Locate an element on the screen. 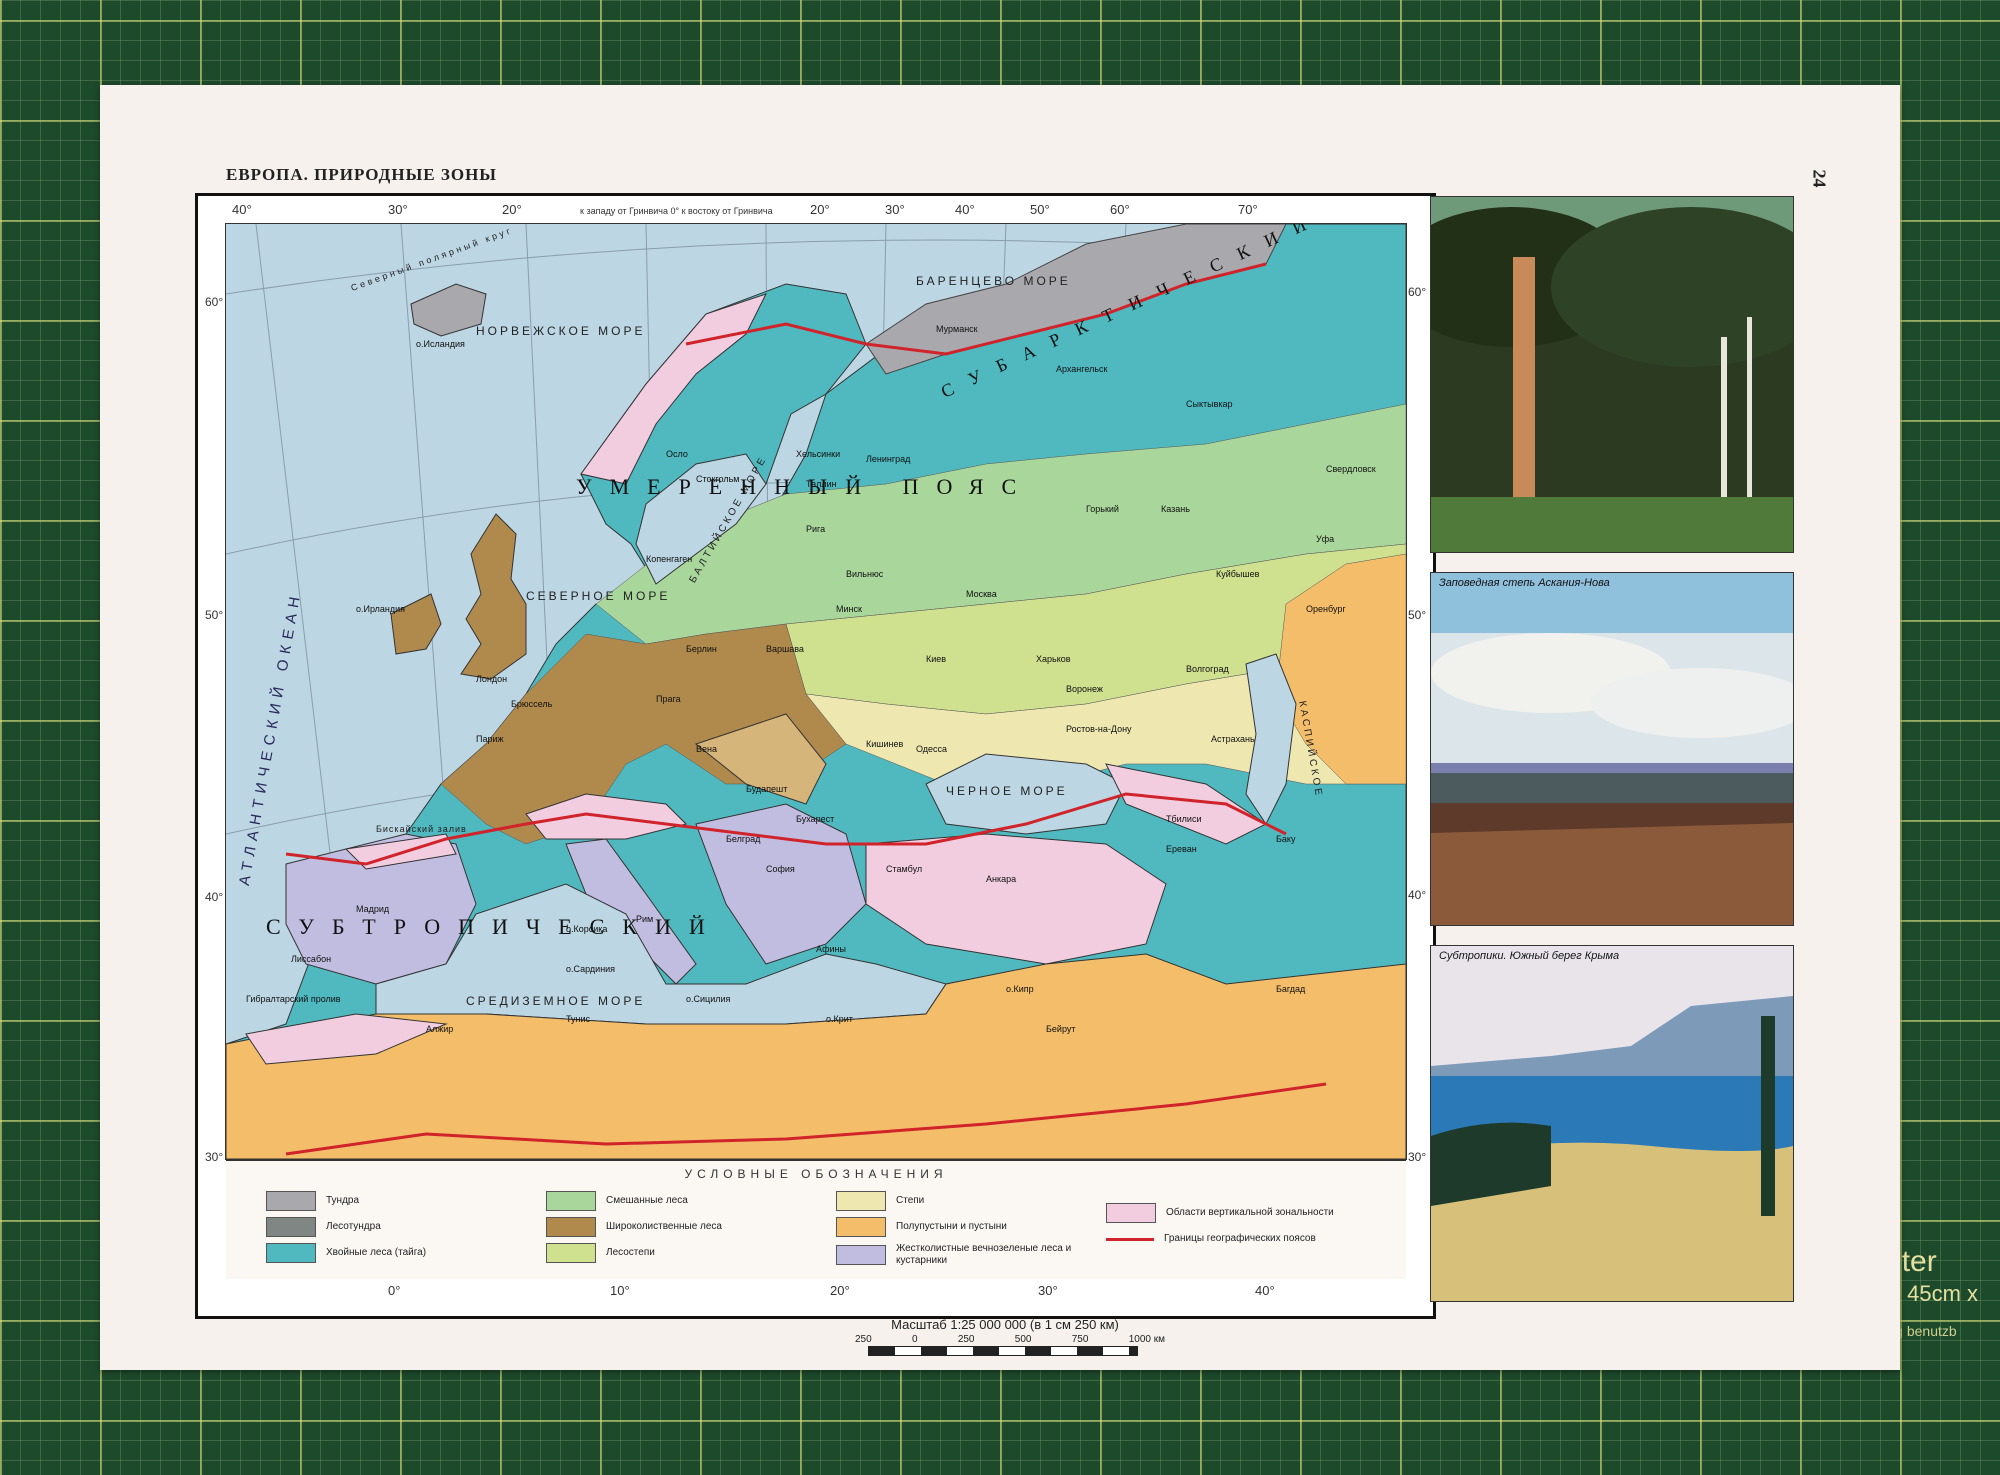  scale-tick: 1000 км is located at coordinates (1146, 1339).